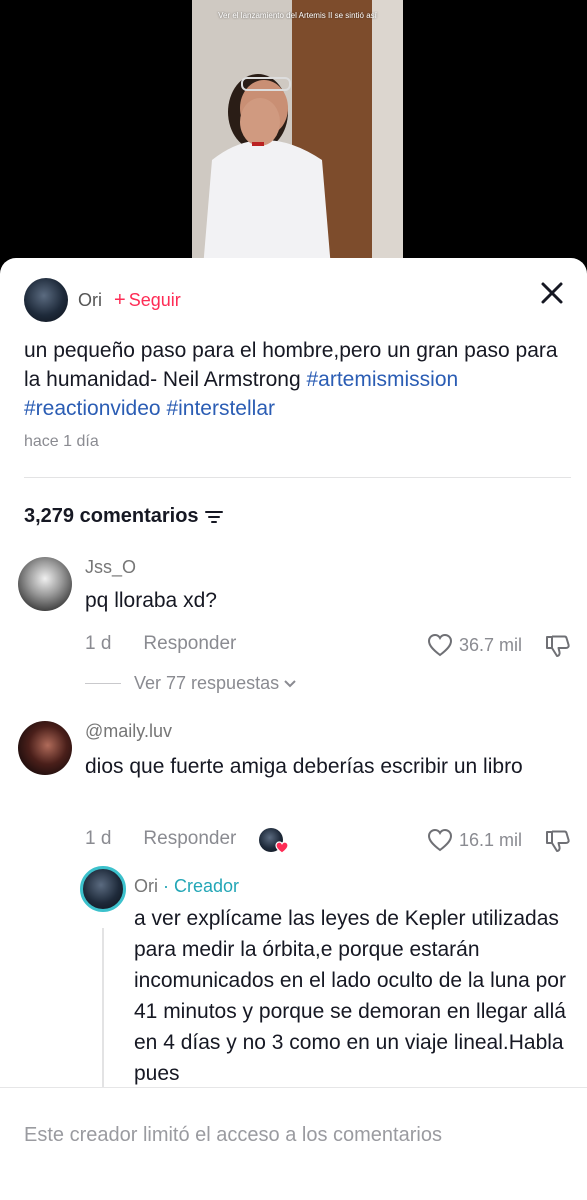  I want to click on post-timestamp: hace 1 día, so click(61, 441).